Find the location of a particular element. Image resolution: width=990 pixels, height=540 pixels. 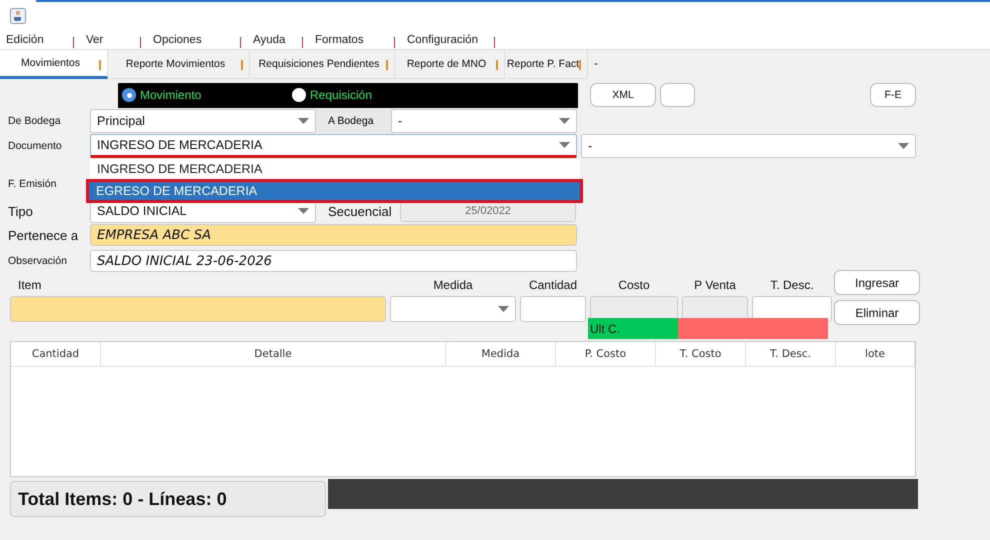

warehouse-select: Principal is located at coordinates (203, 121).